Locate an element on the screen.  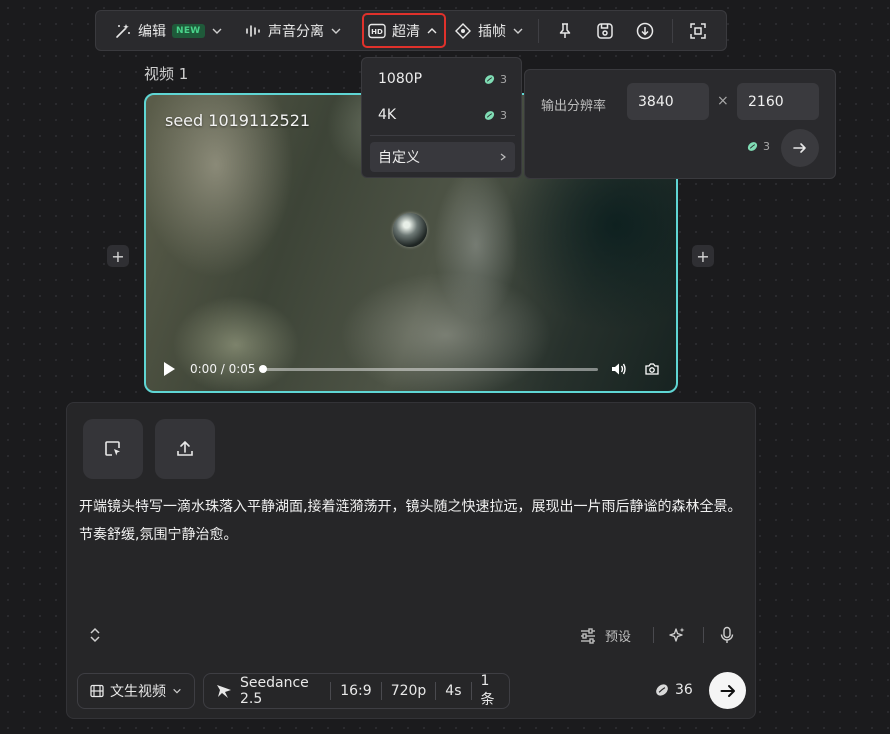
resolution-cost-value: 3 is located at coordinates (766, 146).